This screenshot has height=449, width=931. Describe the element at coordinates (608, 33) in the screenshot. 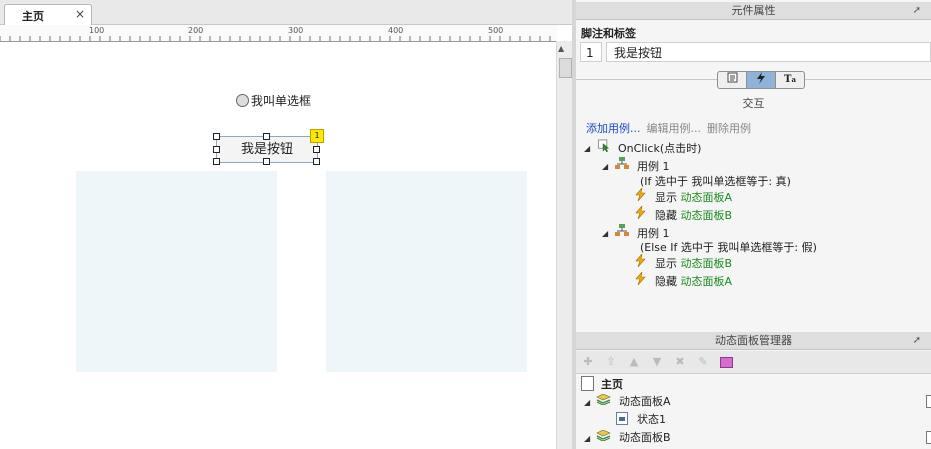

I see `footnote-label-section-title: 脚注和标签` at that location.